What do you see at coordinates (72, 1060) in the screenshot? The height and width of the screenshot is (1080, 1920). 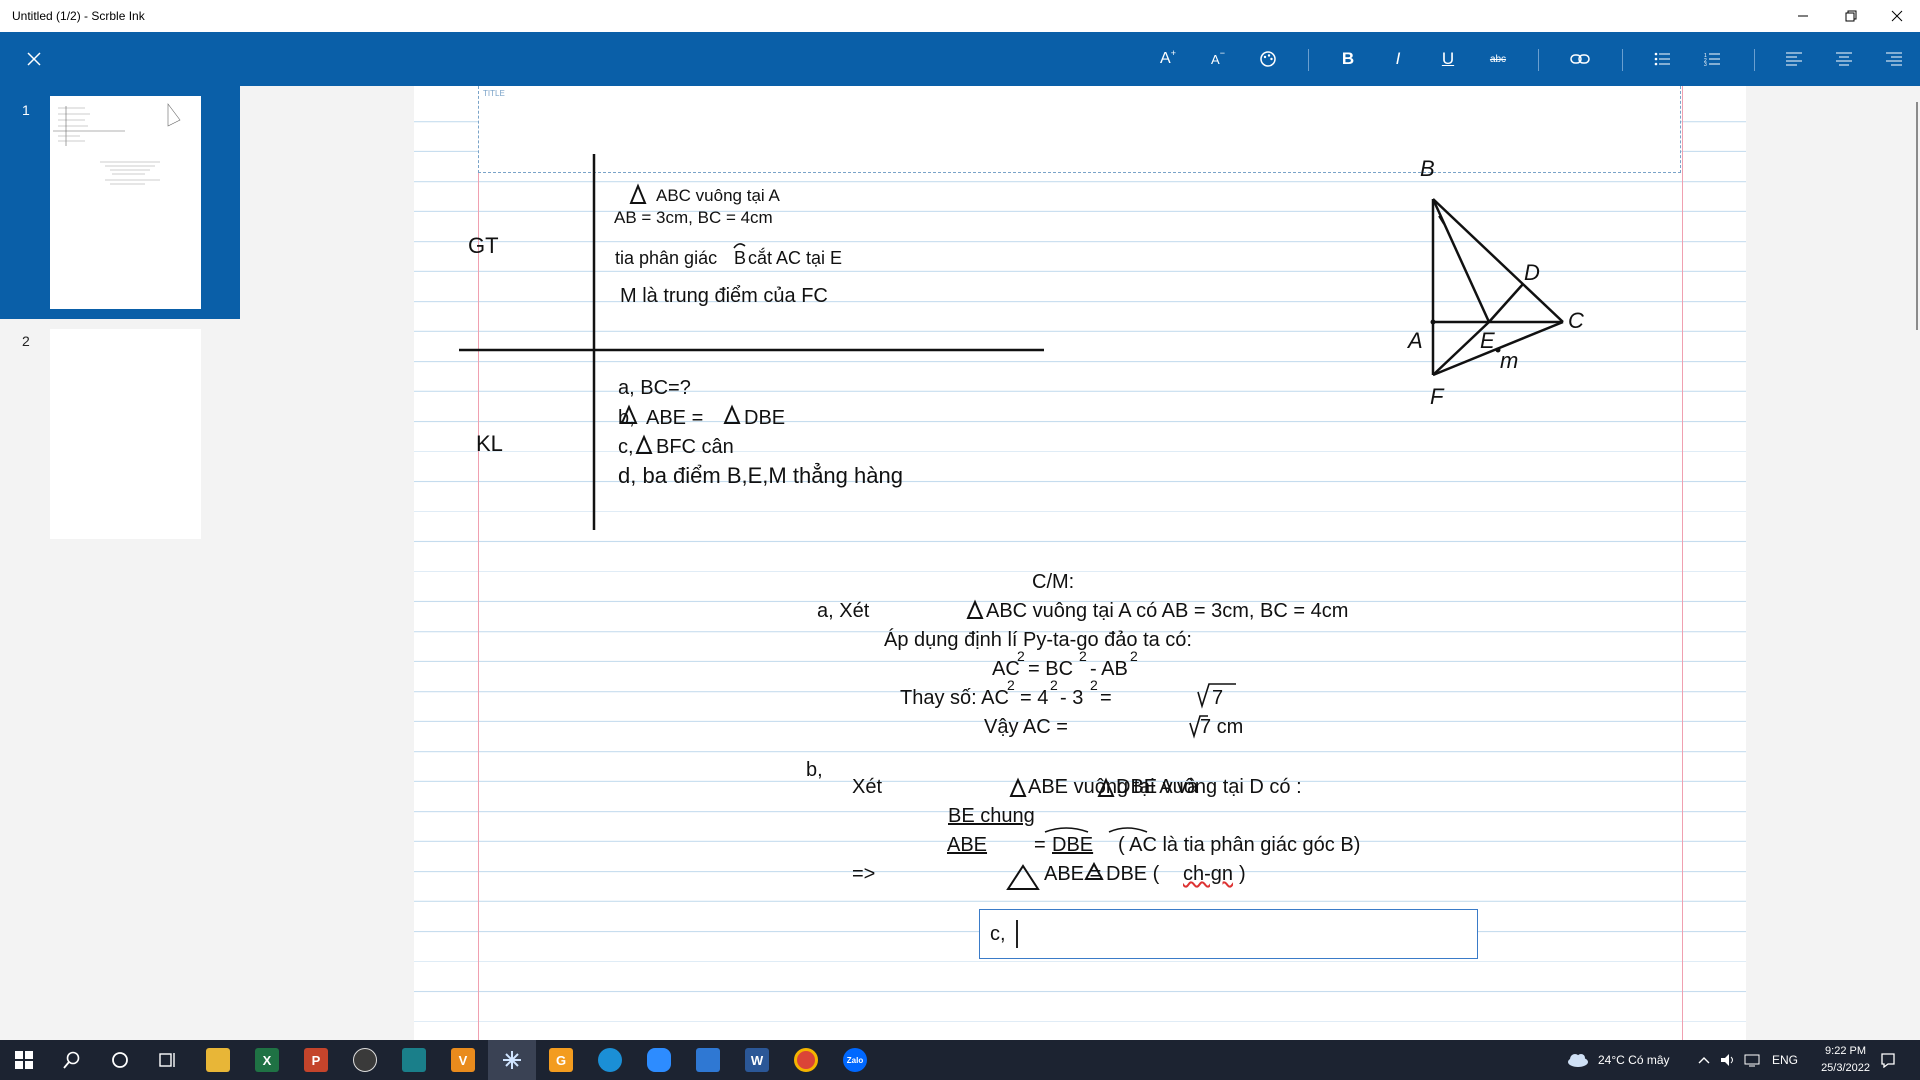 I see `search-button` at bounding box center [72, 1060].